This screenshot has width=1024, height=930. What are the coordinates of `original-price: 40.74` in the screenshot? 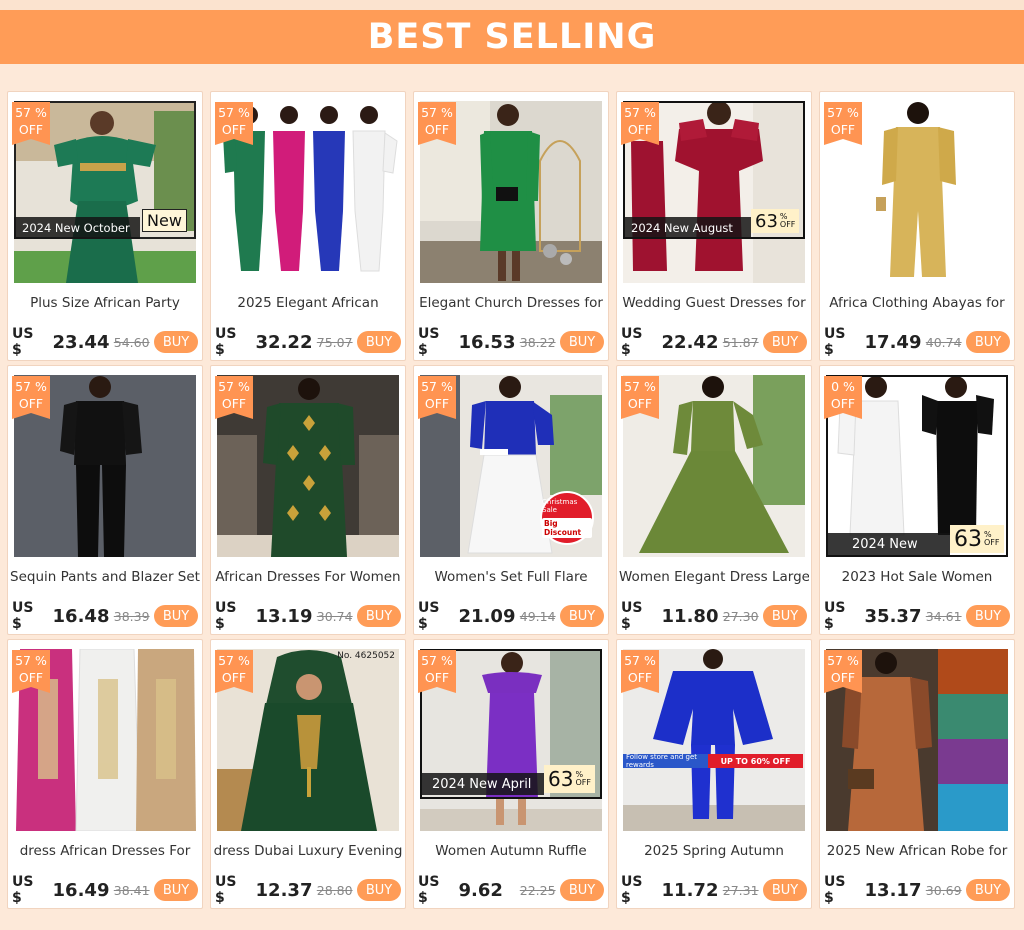 It's located at (943, 342).